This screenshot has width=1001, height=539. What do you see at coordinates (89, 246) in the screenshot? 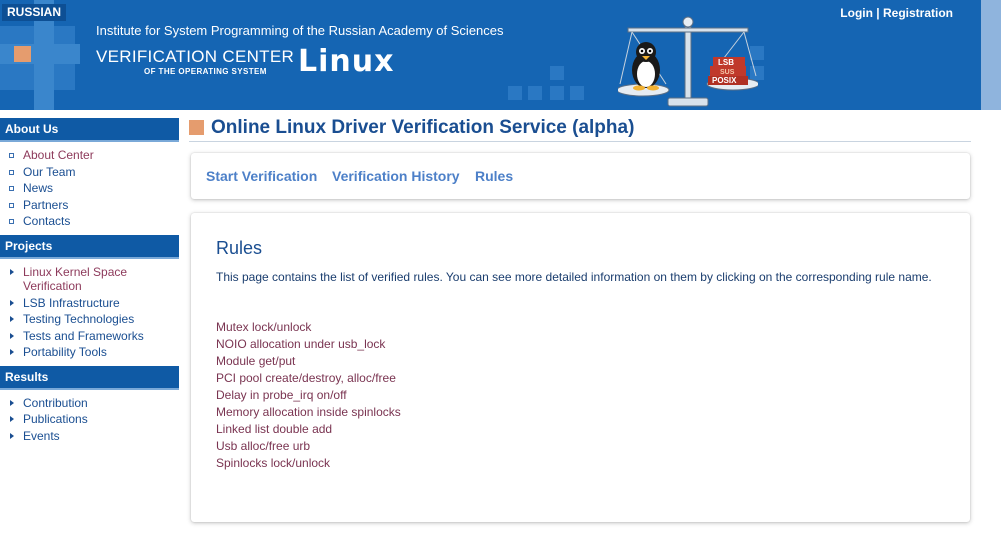
I see `sidebar-heading-projects: Projects` at bounding box center [89, 246].